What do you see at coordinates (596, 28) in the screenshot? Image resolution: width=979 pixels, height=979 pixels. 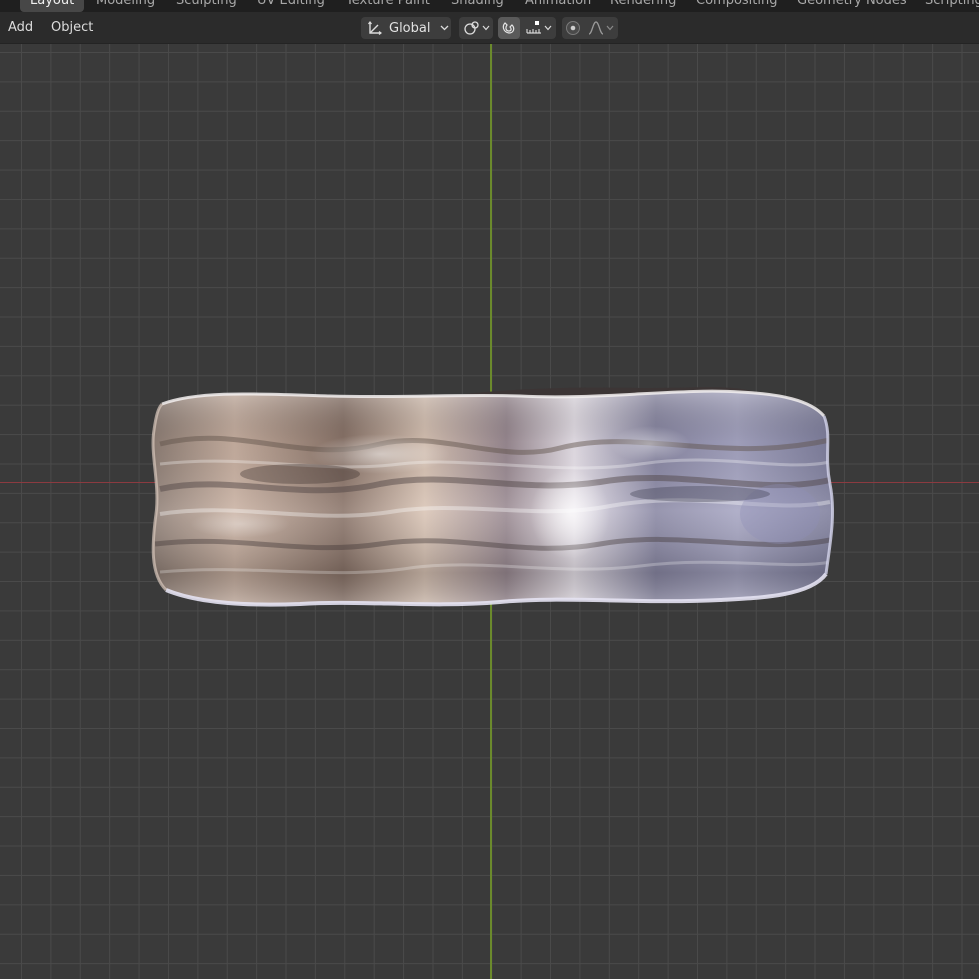 I see `falloff-curve-icon` at bounding box center [596, 28].